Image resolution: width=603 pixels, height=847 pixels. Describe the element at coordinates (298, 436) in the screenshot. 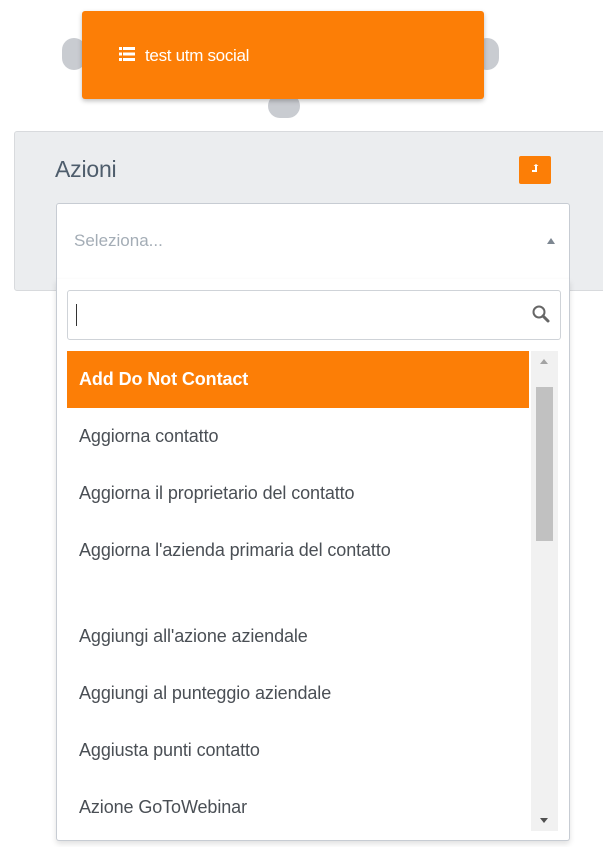

I see `option-aggiorna-contatto: Aggiorna contatto` at that location.